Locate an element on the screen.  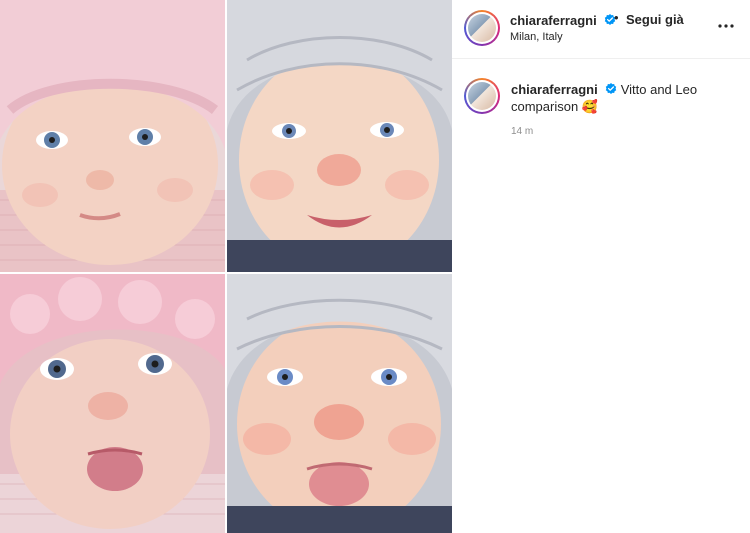
caption-avatar is located at coordinates (482, 96).